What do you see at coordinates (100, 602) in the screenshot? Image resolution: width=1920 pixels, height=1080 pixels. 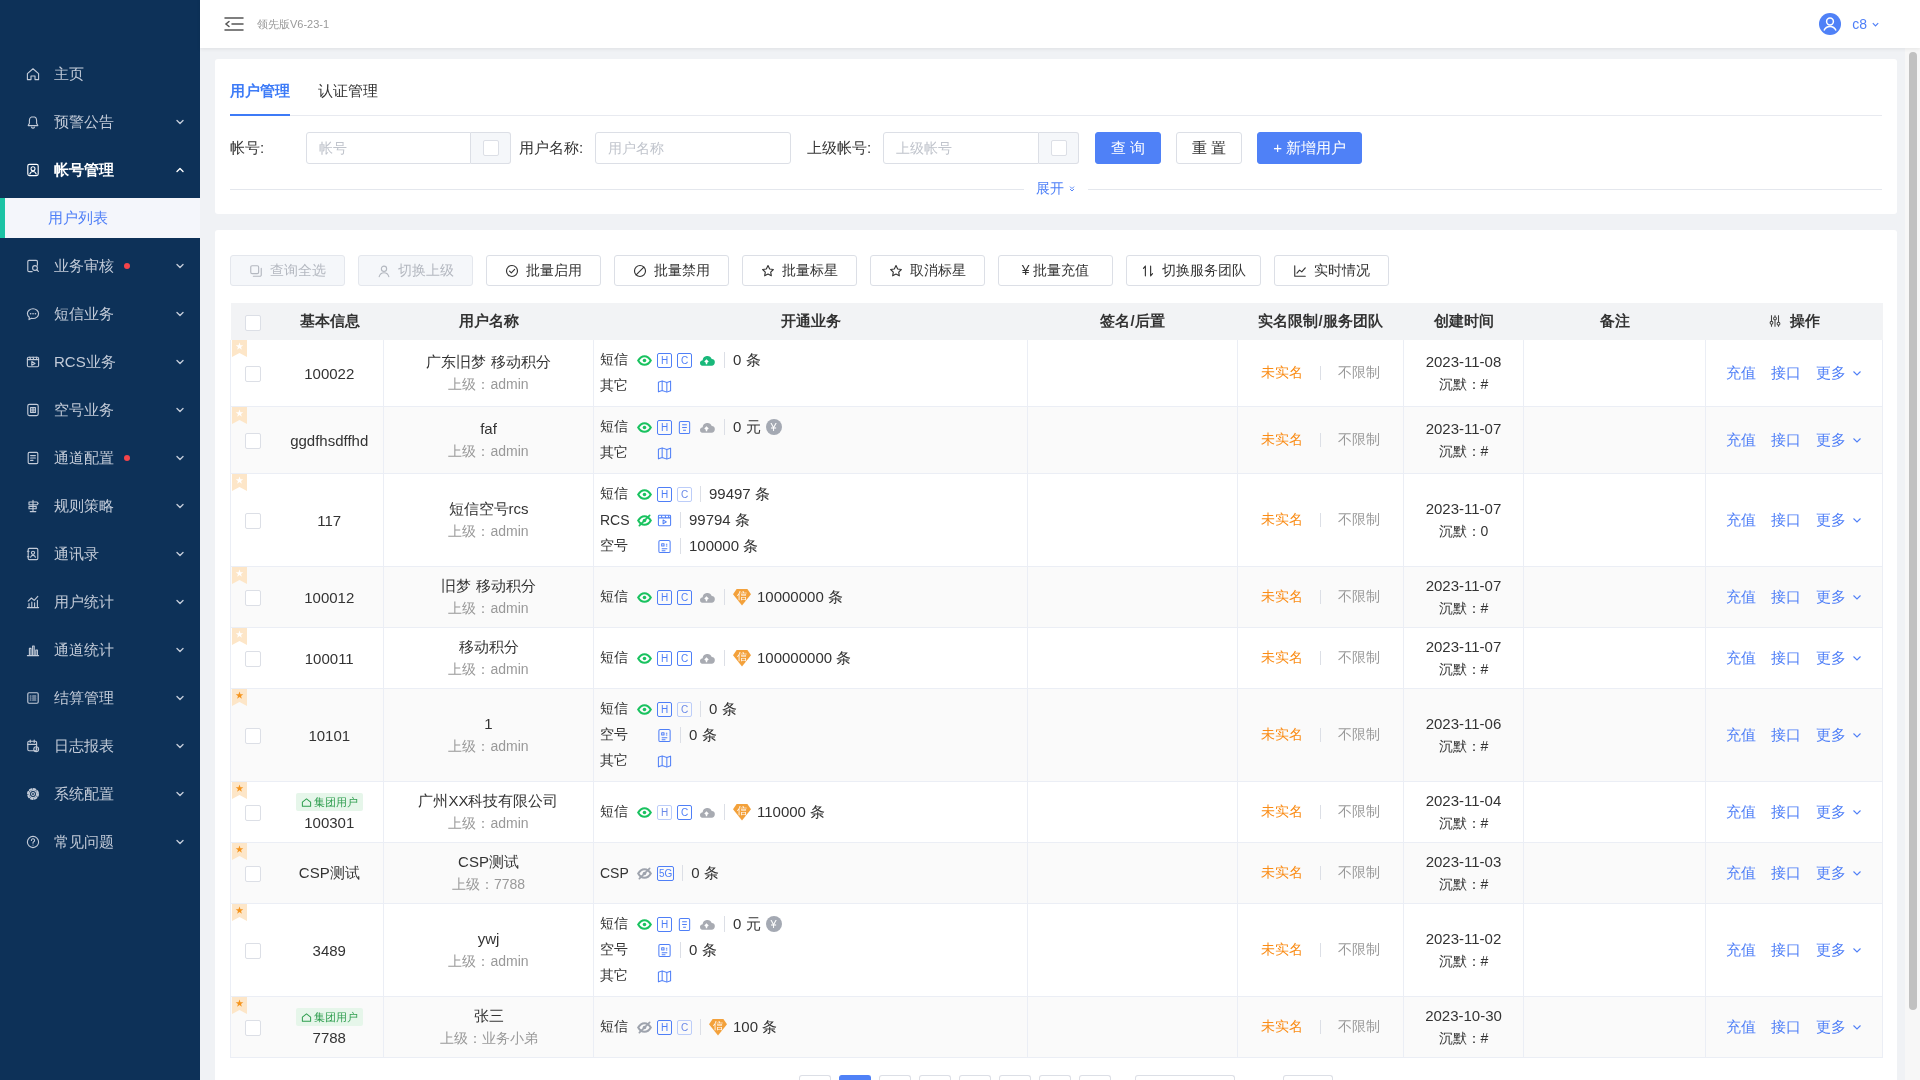 I see `sidebar-item: 用户统计` at bounding box center [100, 602].